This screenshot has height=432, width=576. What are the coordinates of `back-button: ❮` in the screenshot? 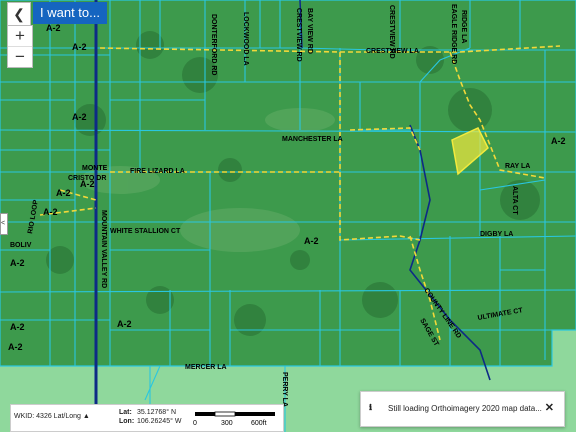 It's located at (19, 14).